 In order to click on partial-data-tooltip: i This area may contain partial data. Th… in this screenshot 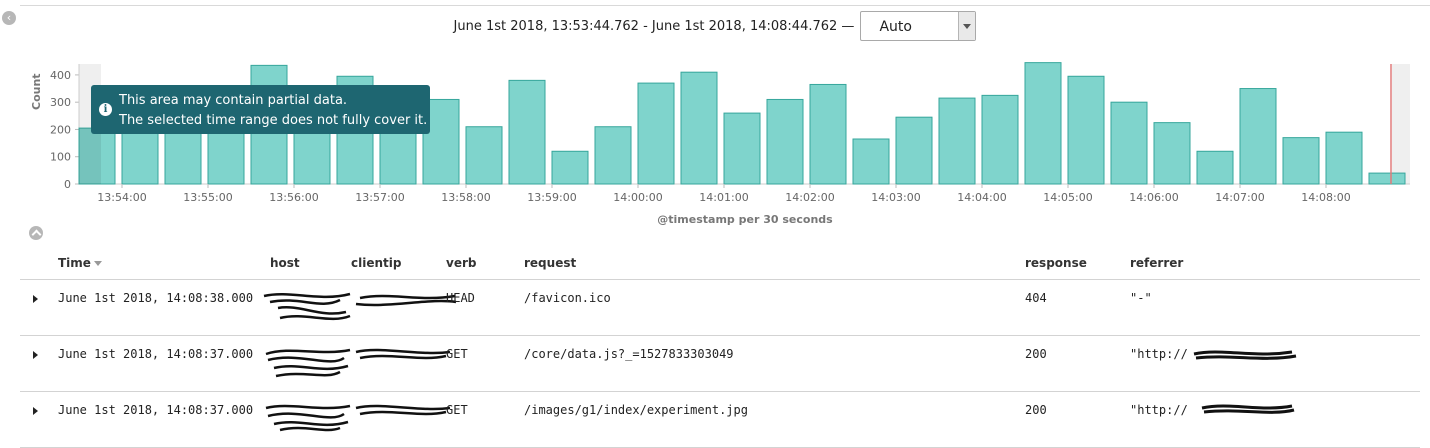, I will do `click(260, 109)`.